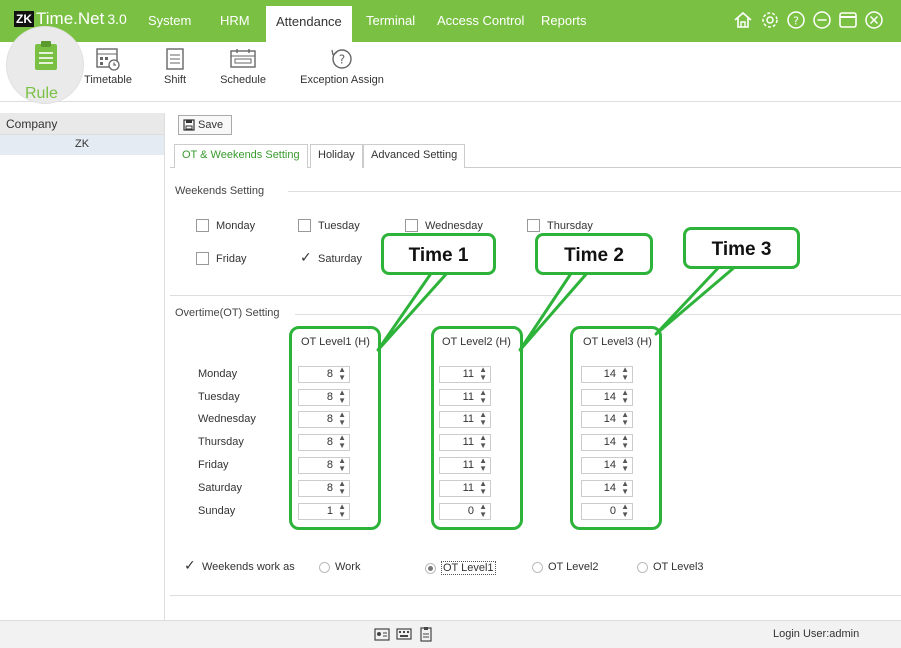  I want to click on id-card-icon, so click(382, 634).